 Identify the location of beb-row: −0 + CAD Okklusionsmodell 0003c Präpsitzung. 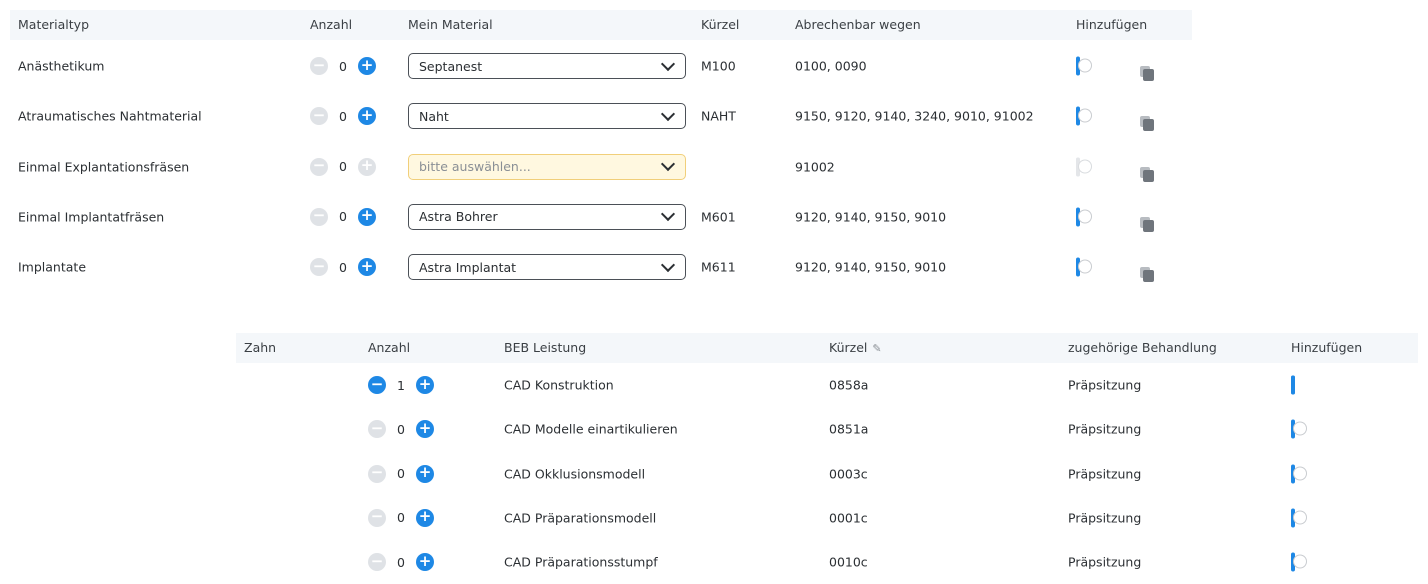
(827, 474).